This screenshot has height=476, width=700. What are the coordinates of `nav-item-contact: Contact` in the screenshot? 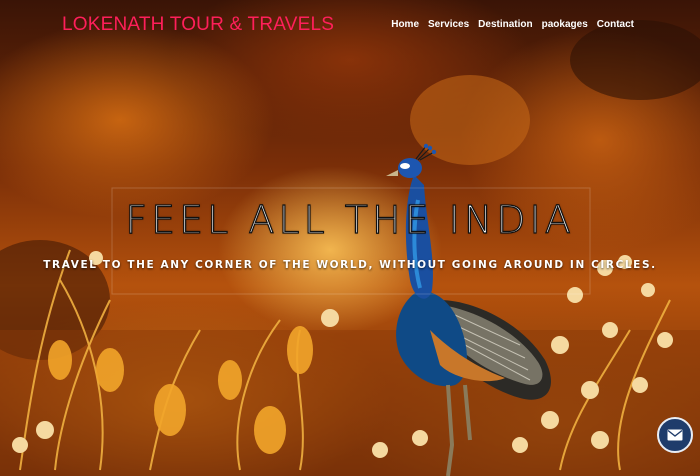 It's located at (615, 24).